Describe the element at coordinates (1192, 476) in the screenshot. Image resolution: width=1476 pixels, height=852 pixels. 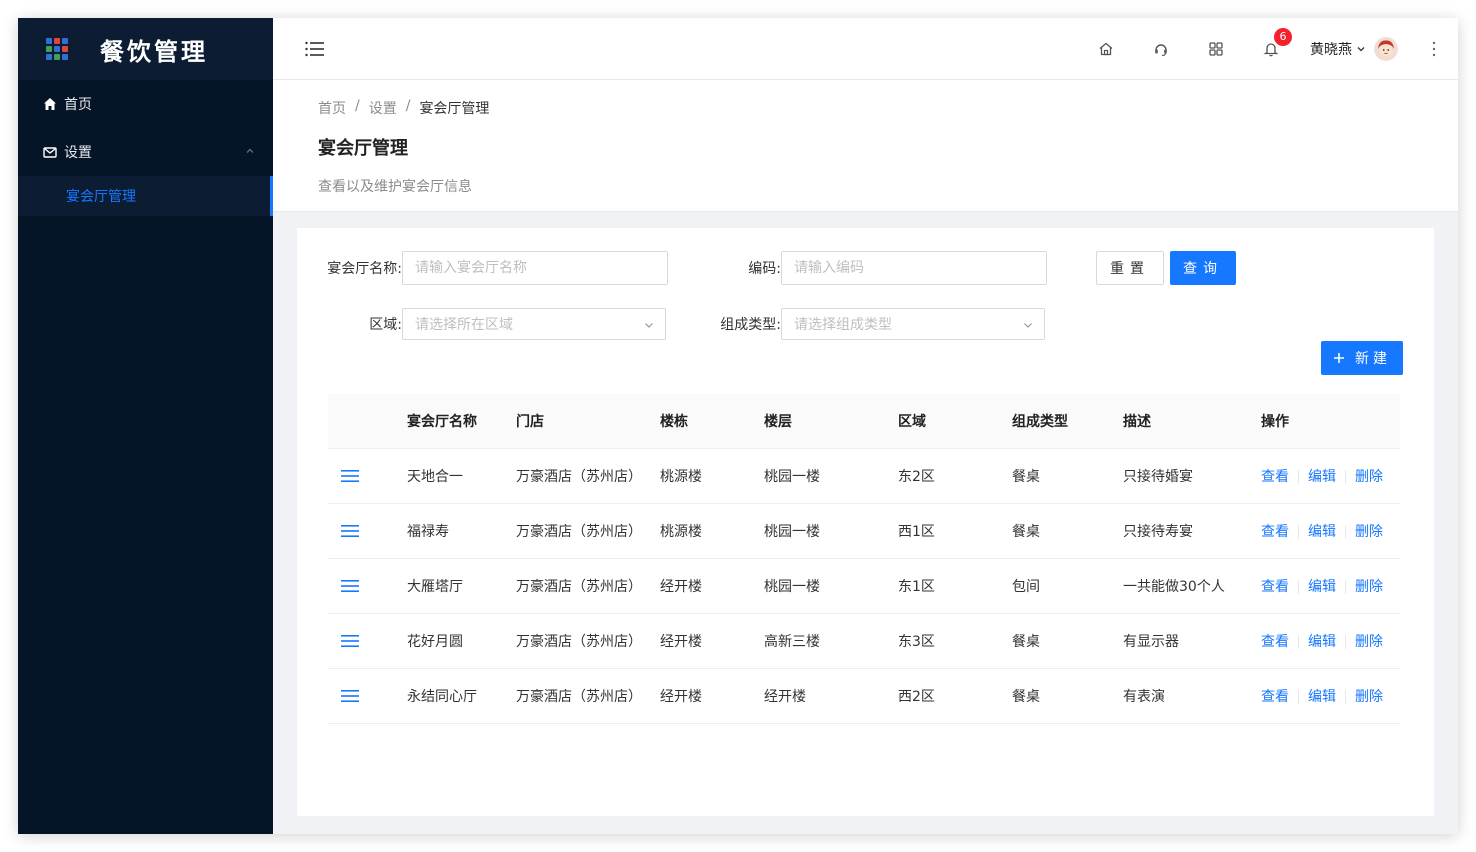
I see `cell-description: 只接待婚宴` at that location.